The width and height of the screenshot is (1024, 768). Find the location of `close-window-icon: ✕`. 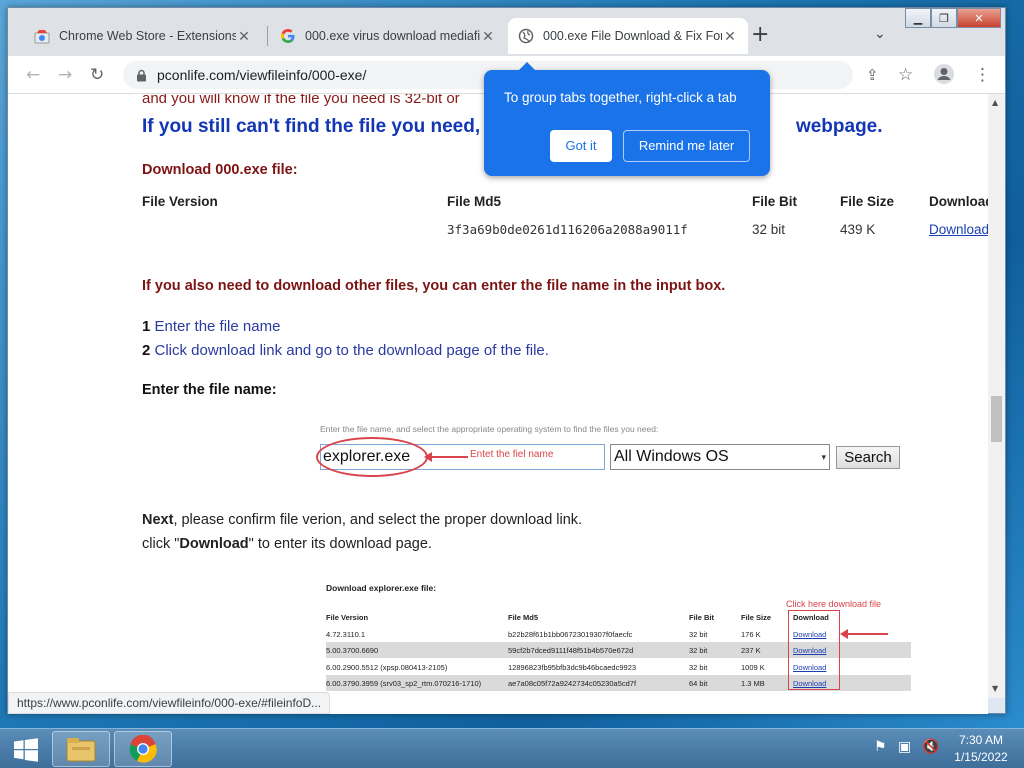

close-window-icon: ✕ is located at coordinates (979, 18).